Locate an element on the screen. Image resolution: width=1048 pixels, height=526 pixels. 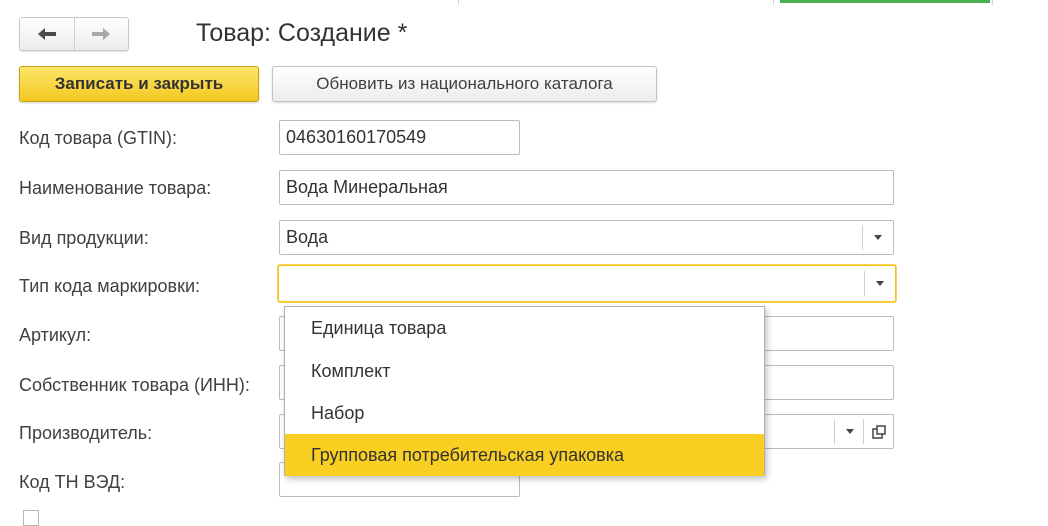
update-from-catalog-button: Обновить из национального каталога is located at coordinates (464, 84).